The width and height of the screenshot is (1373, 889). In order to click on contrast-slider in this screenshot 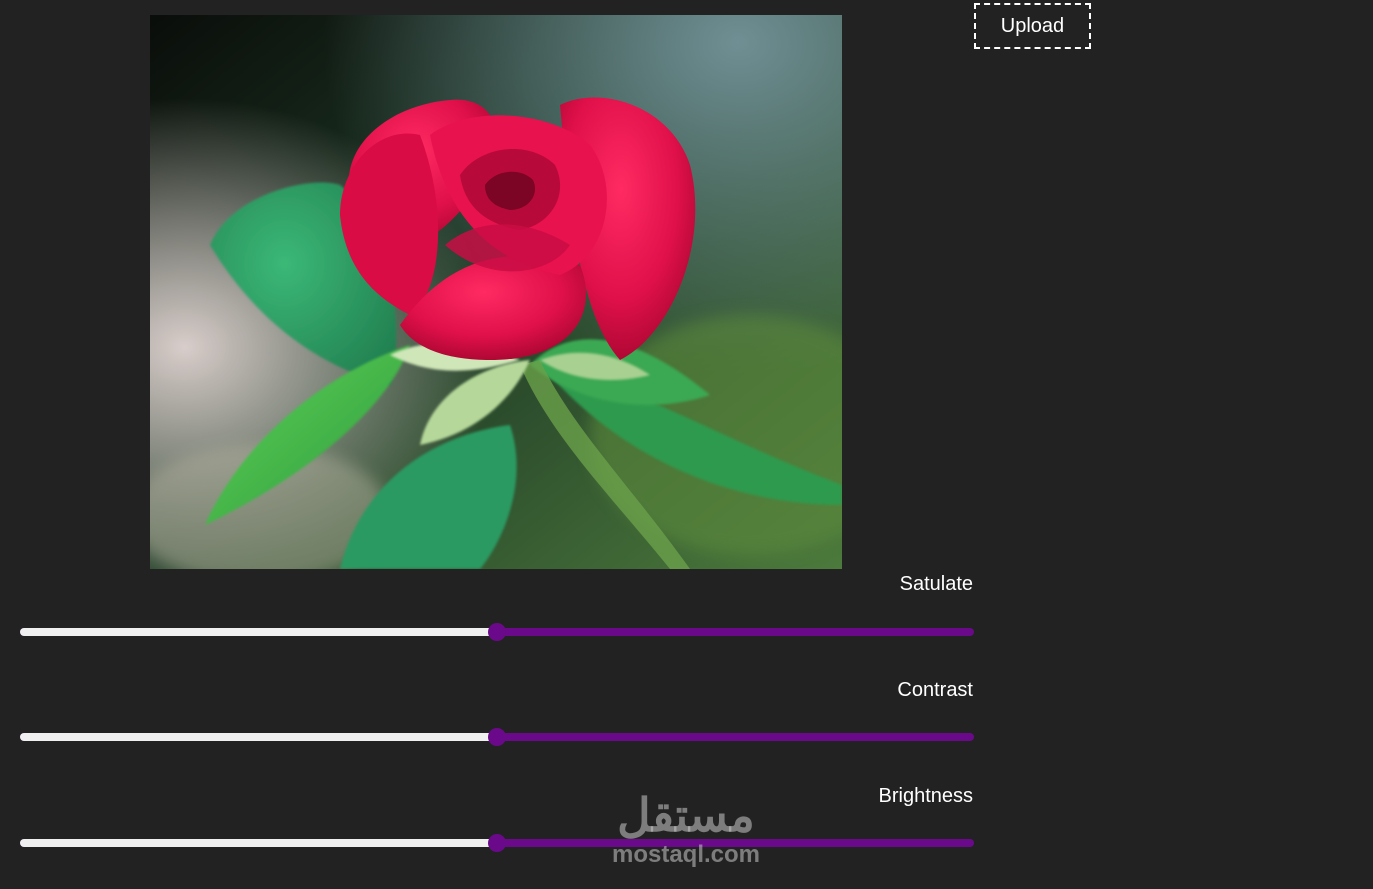, I will do `click(497, 737)`.